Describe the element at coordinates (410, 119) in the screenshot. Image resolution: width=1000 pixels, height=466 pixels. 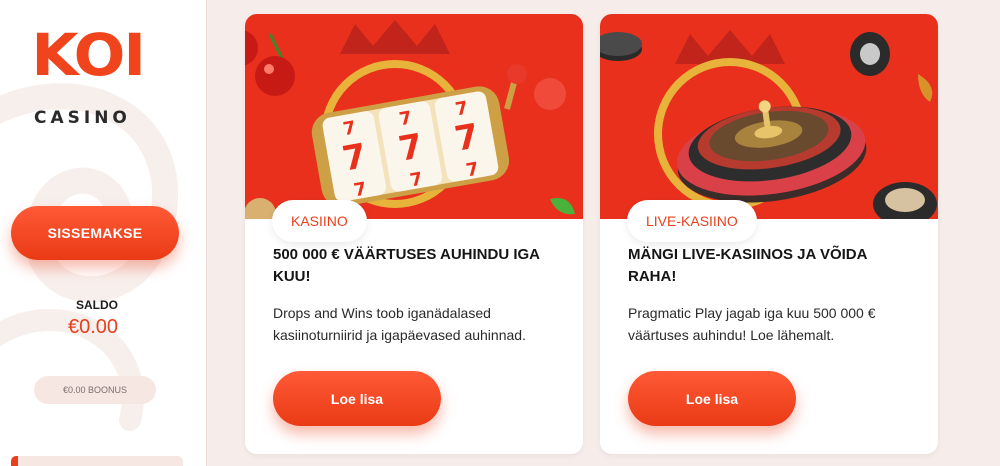
I see `slot-machine-icon: 7 7 7 7 7 7 7 7 7` at that location.